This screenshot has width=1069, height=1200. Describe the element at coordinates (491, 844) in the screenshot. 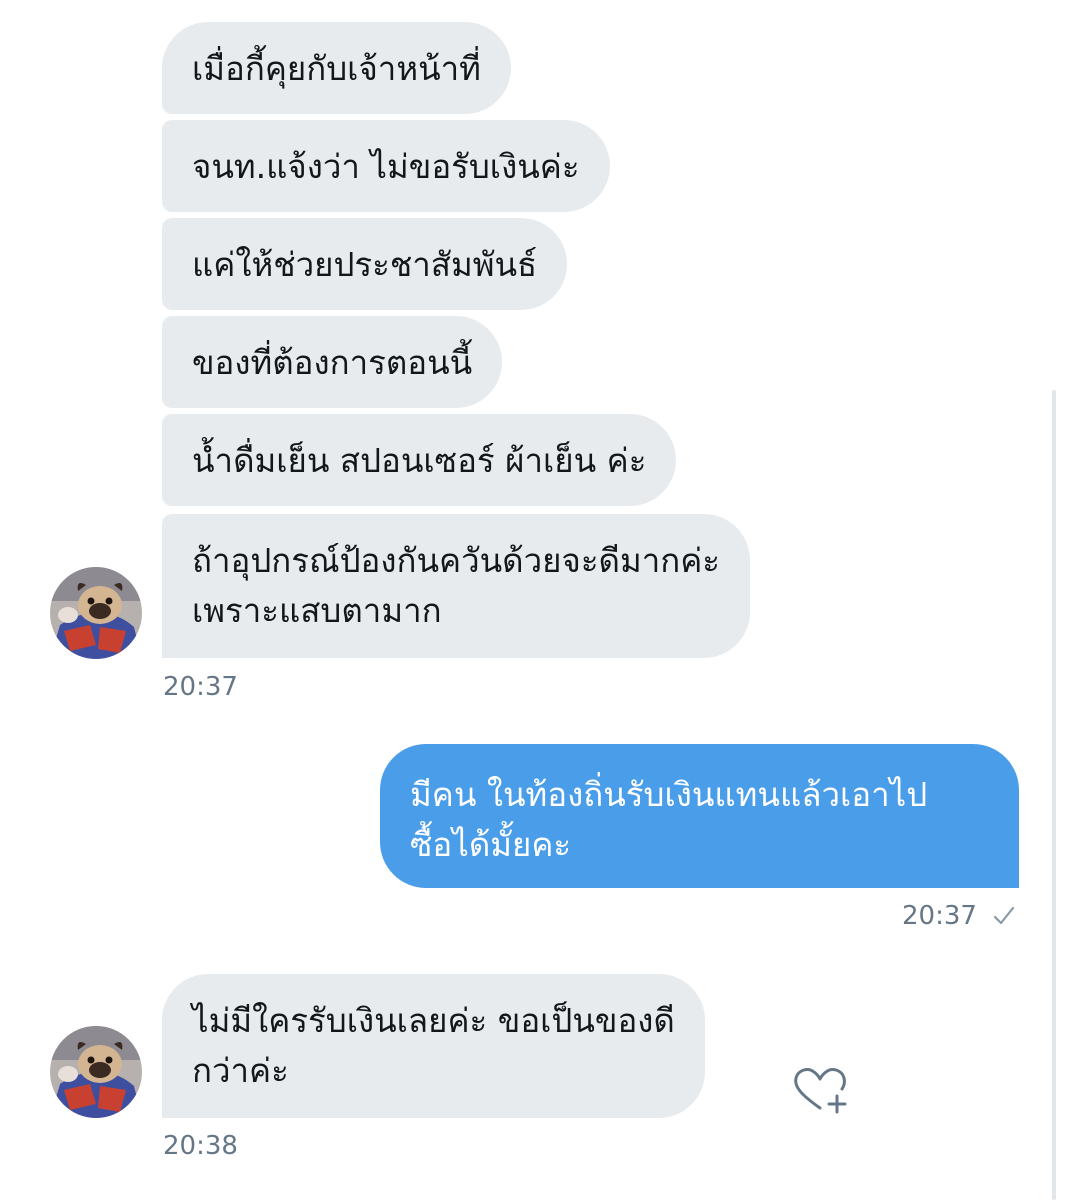

I see `message-text-line: ซื้อได้มั้ยคะ` at that location.